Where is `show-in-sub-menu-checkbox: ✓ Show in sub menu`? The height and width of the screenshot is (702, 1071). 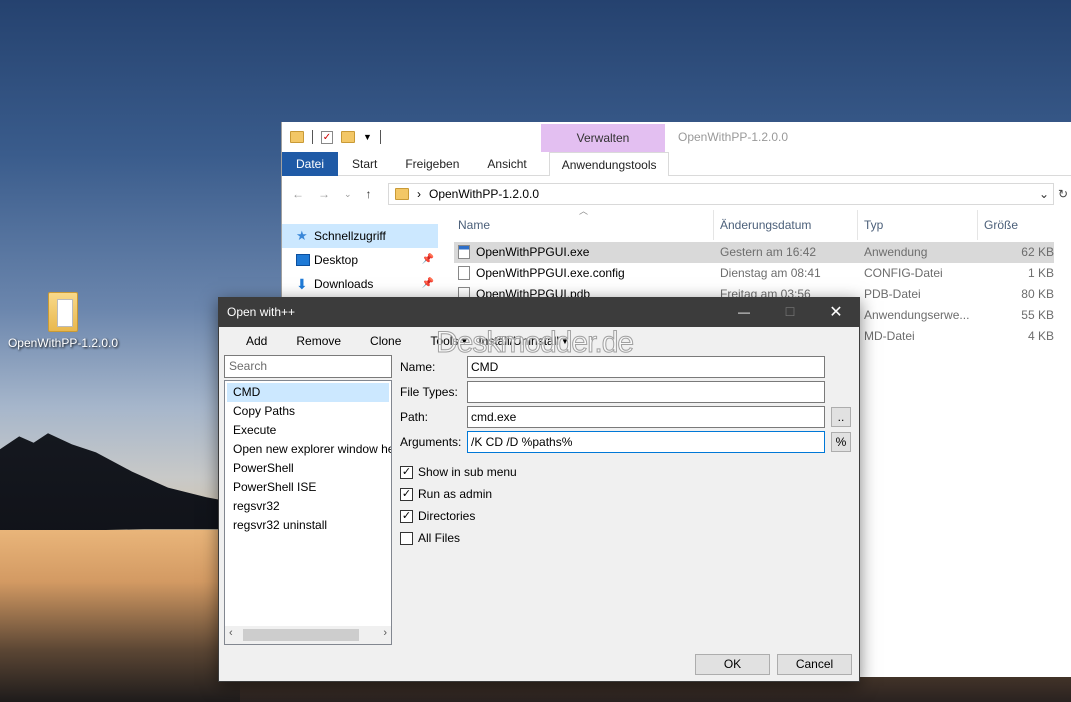
show-in-sub-menu-checkbox: ✓ Show in sub menu is located at coordinates (458, 472).